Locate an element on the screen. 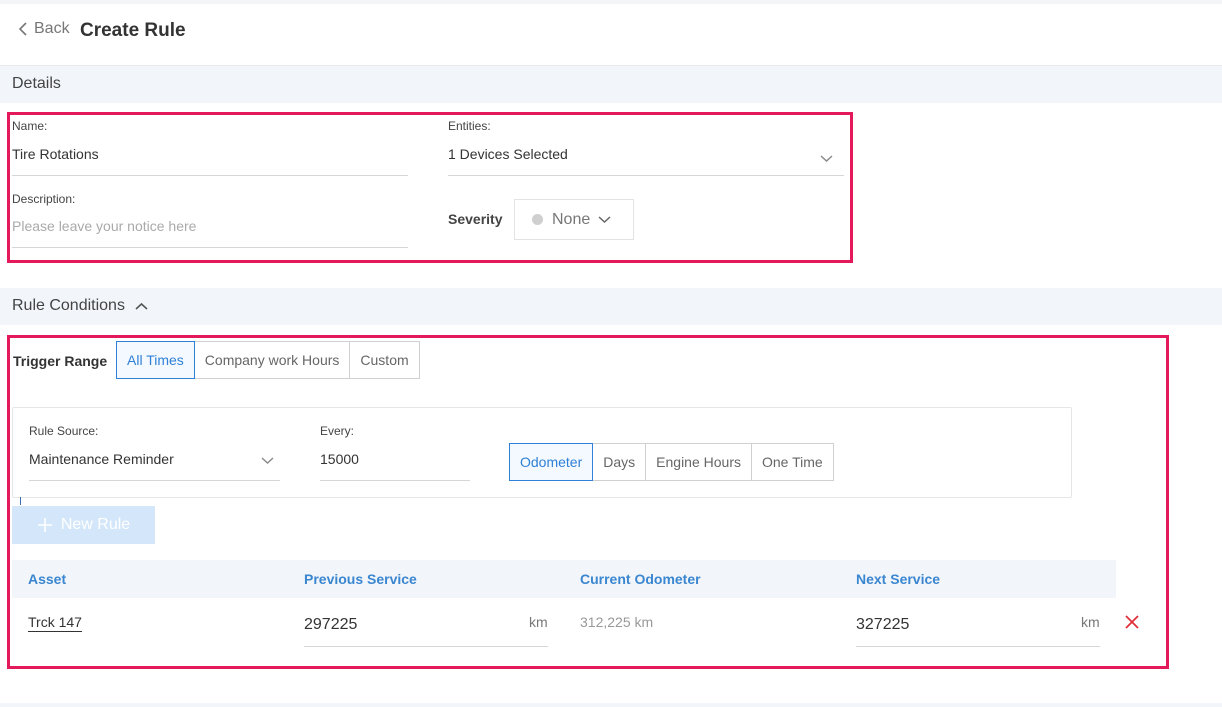 This screenshot has width=1222, height=707. interval-unit-toggle: Odometer Days Engine Hours One Time is located at coordinates (671, 462).